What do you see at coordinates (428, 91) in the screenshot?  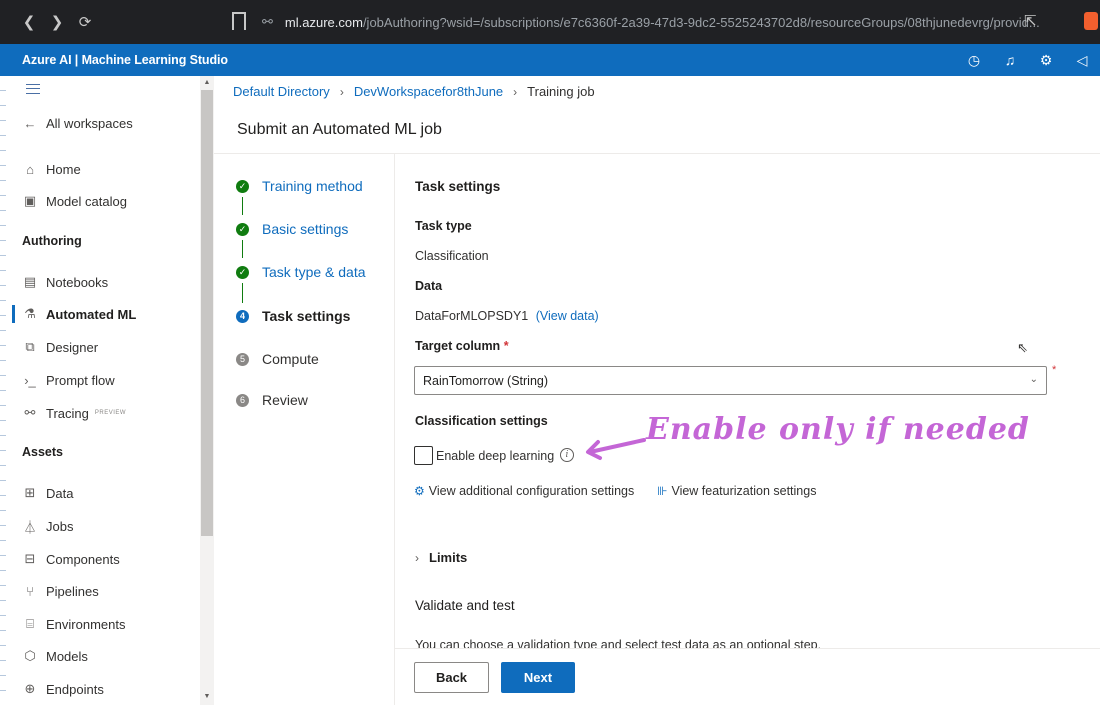 I see `breadcrumb-workspace: DevWorkspacefor8thJune` at bounding box center [428, 91].